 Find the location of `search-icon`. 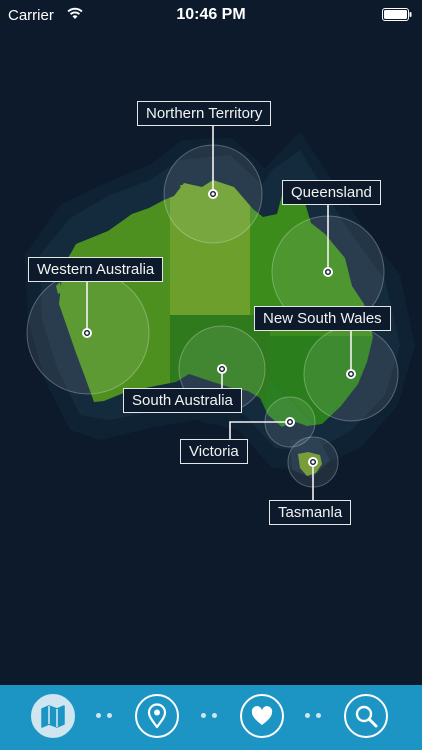

search-icon is located at coordinates (366, 716).